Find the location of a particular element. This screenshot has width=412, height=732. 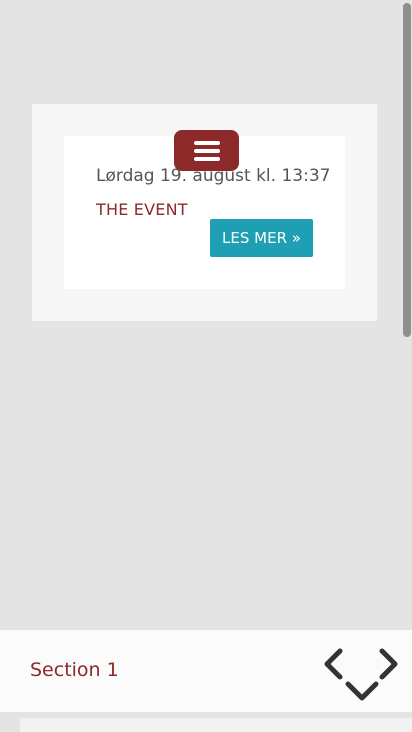

next-section-edge is located at coordinates (216, 725).